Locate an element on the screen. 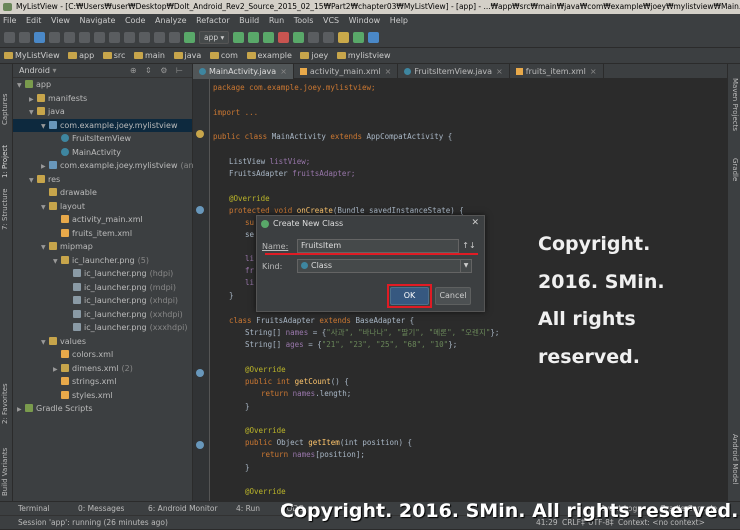 Image resolution: width=740 pixels, height=530 pixels. paste-icon is located at coordinates (114, 37).